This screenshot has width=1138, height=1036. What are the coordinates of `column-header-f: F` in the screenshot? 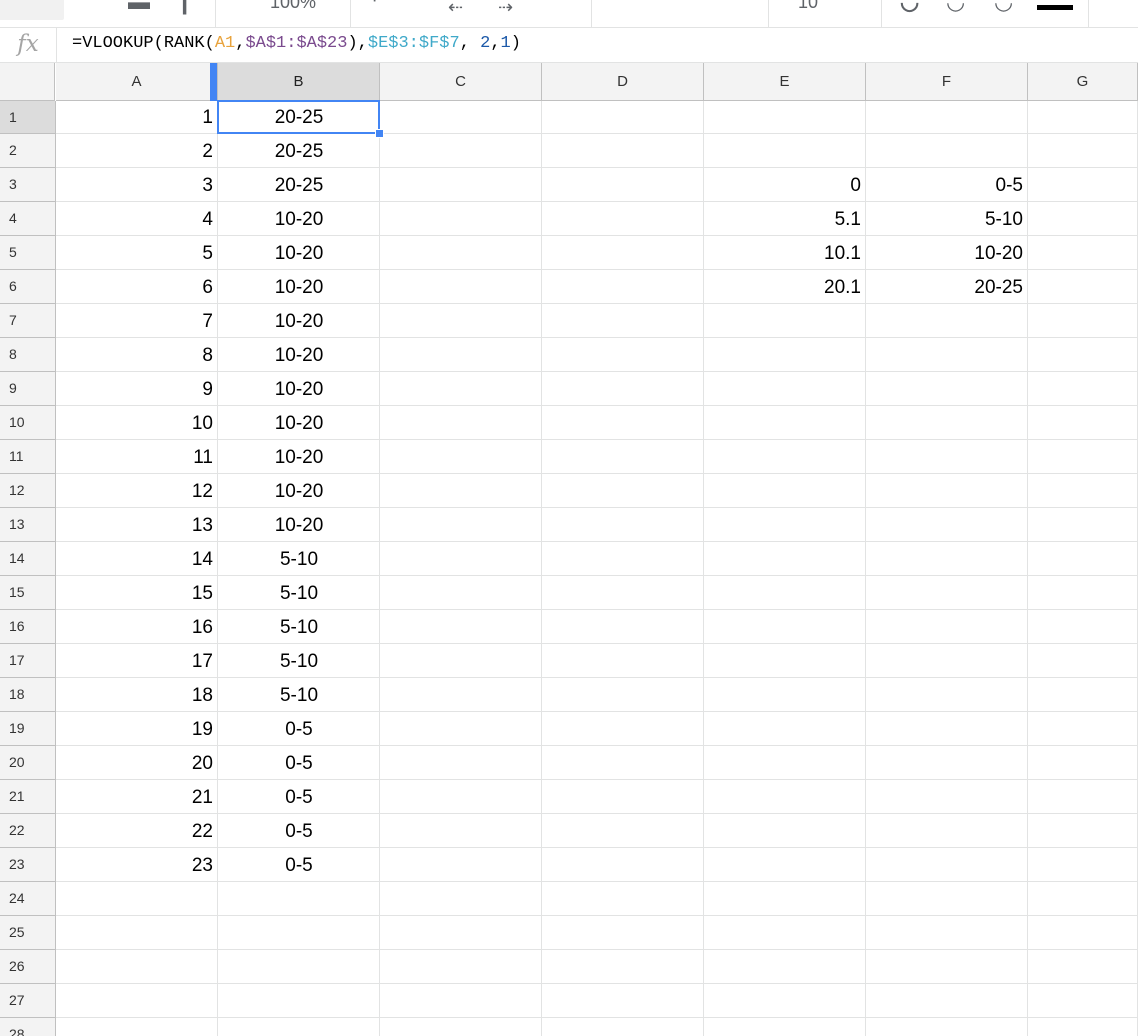 It's located at (947, 82).